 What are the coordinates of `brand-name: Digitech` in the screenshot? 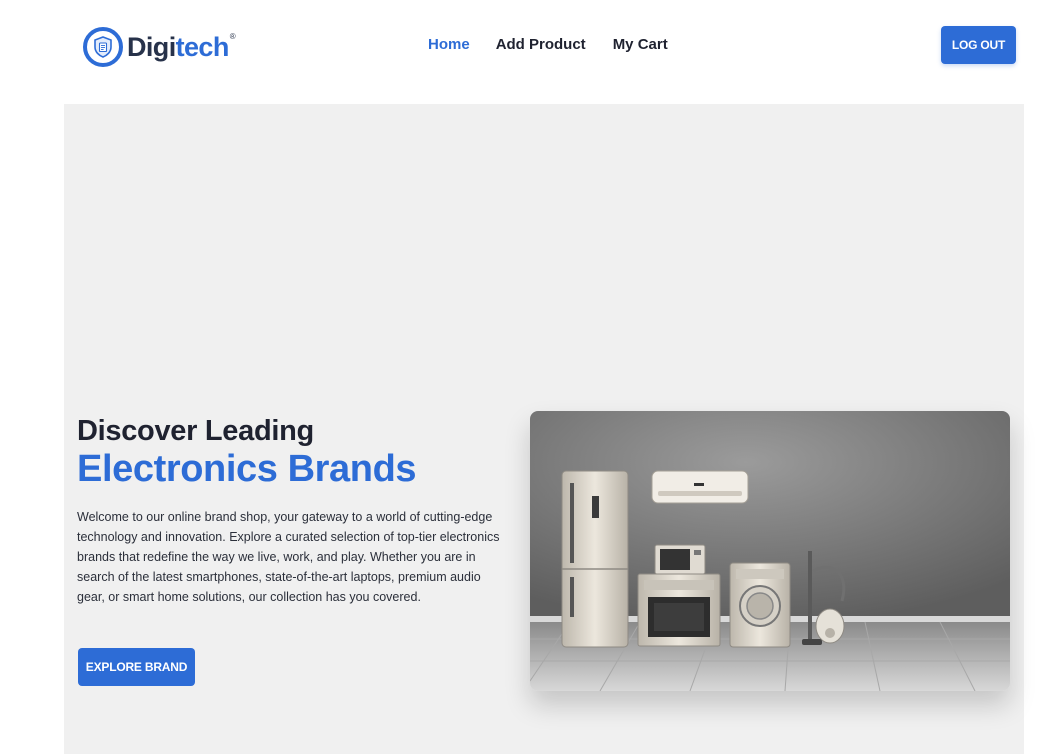 It's located at (178, 46).